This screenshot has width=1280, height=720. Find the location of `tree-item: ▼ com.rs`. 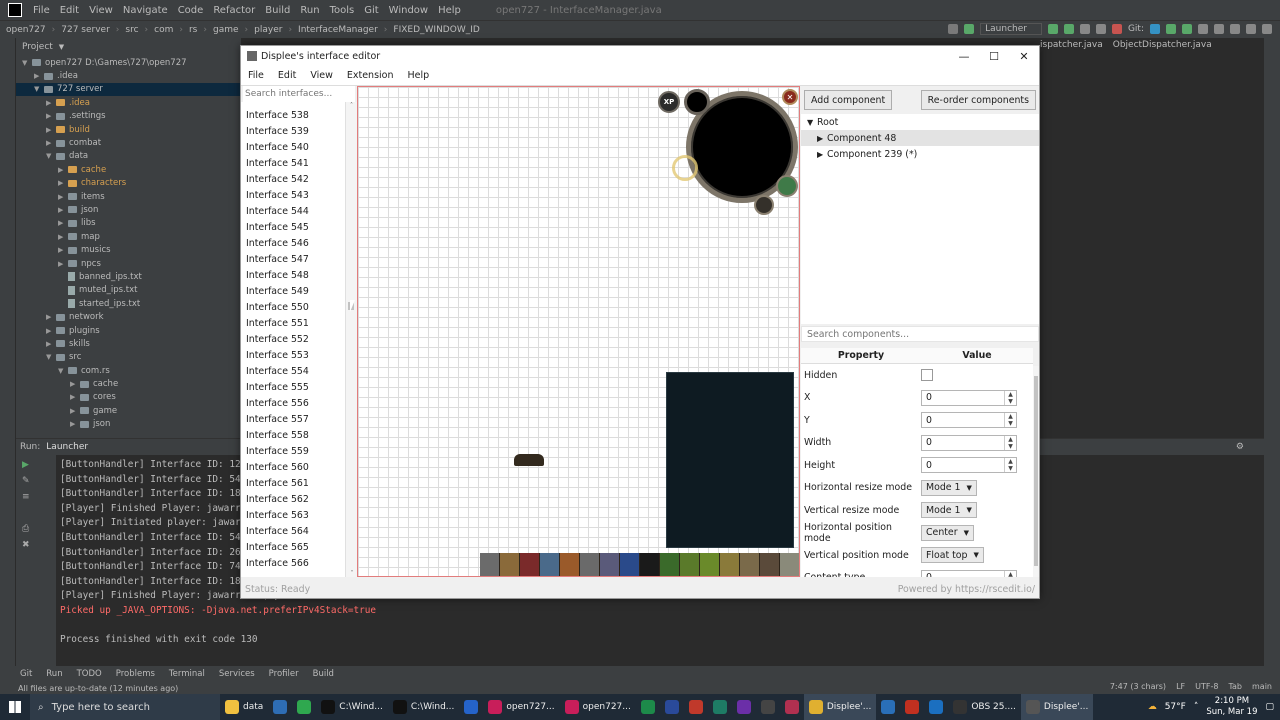

tree-item: ▼ com.rs is located at coordinates (128, 370).